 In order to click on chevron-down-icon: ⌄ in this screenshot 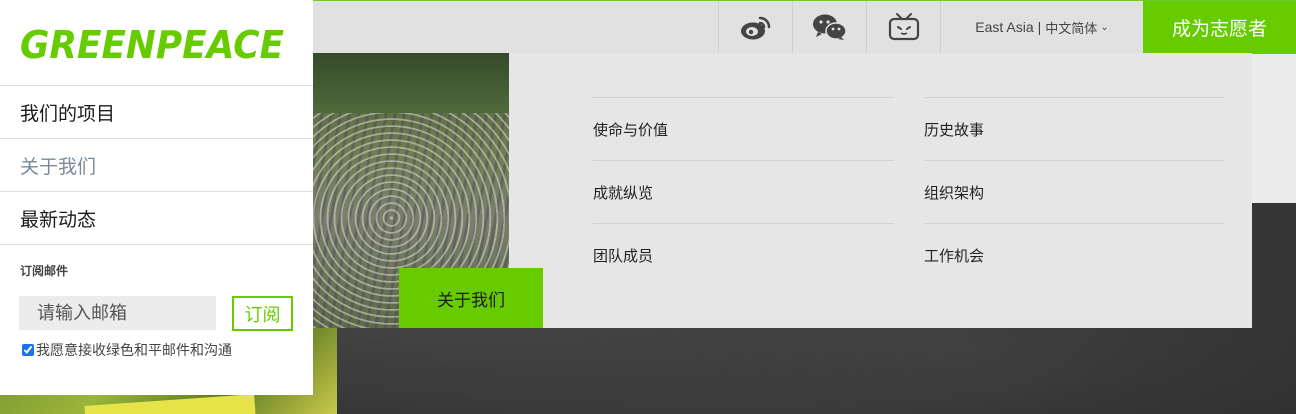, I will do `click(1104, 27)`.